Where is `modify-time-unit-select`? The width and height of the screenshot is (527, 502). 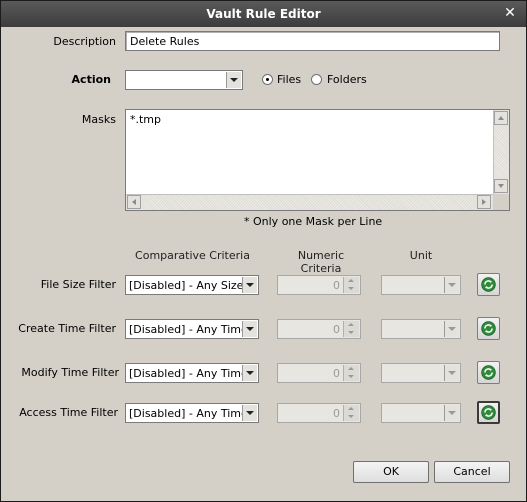 modify-time-unit-select is located at coordinates (421, 373).